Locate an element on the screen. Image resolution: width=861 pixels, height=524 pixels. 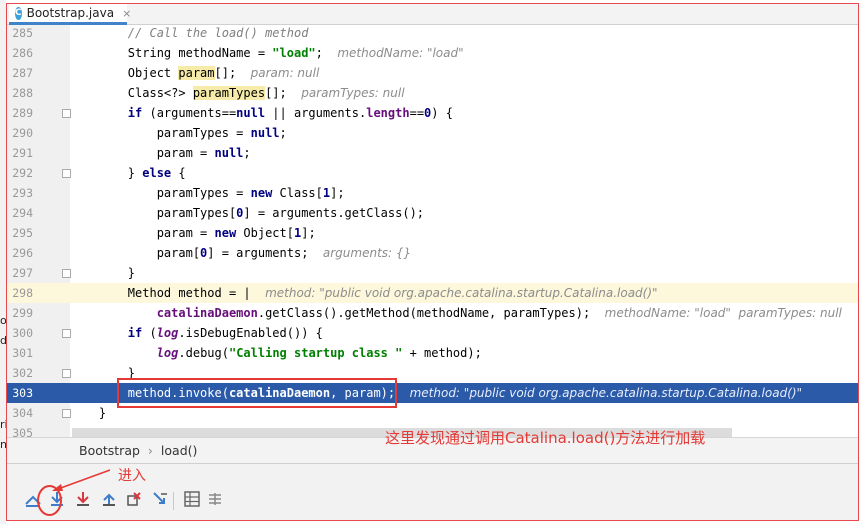
line-number: 303 is located at coordinates (20, 393).